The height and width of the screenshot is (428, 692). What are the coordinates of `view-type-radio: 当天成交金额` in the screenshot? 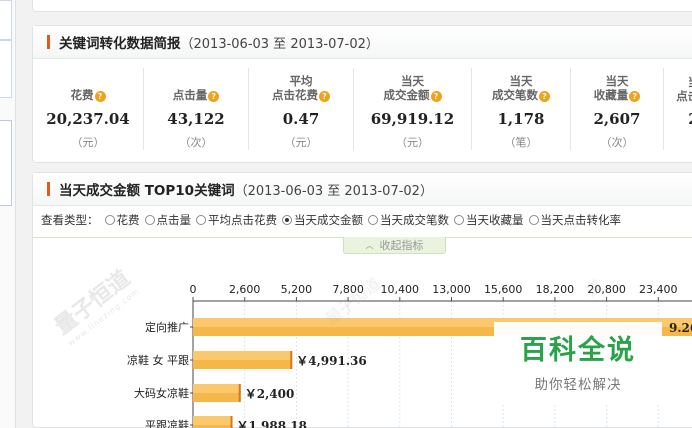 It's located at (322, 220).